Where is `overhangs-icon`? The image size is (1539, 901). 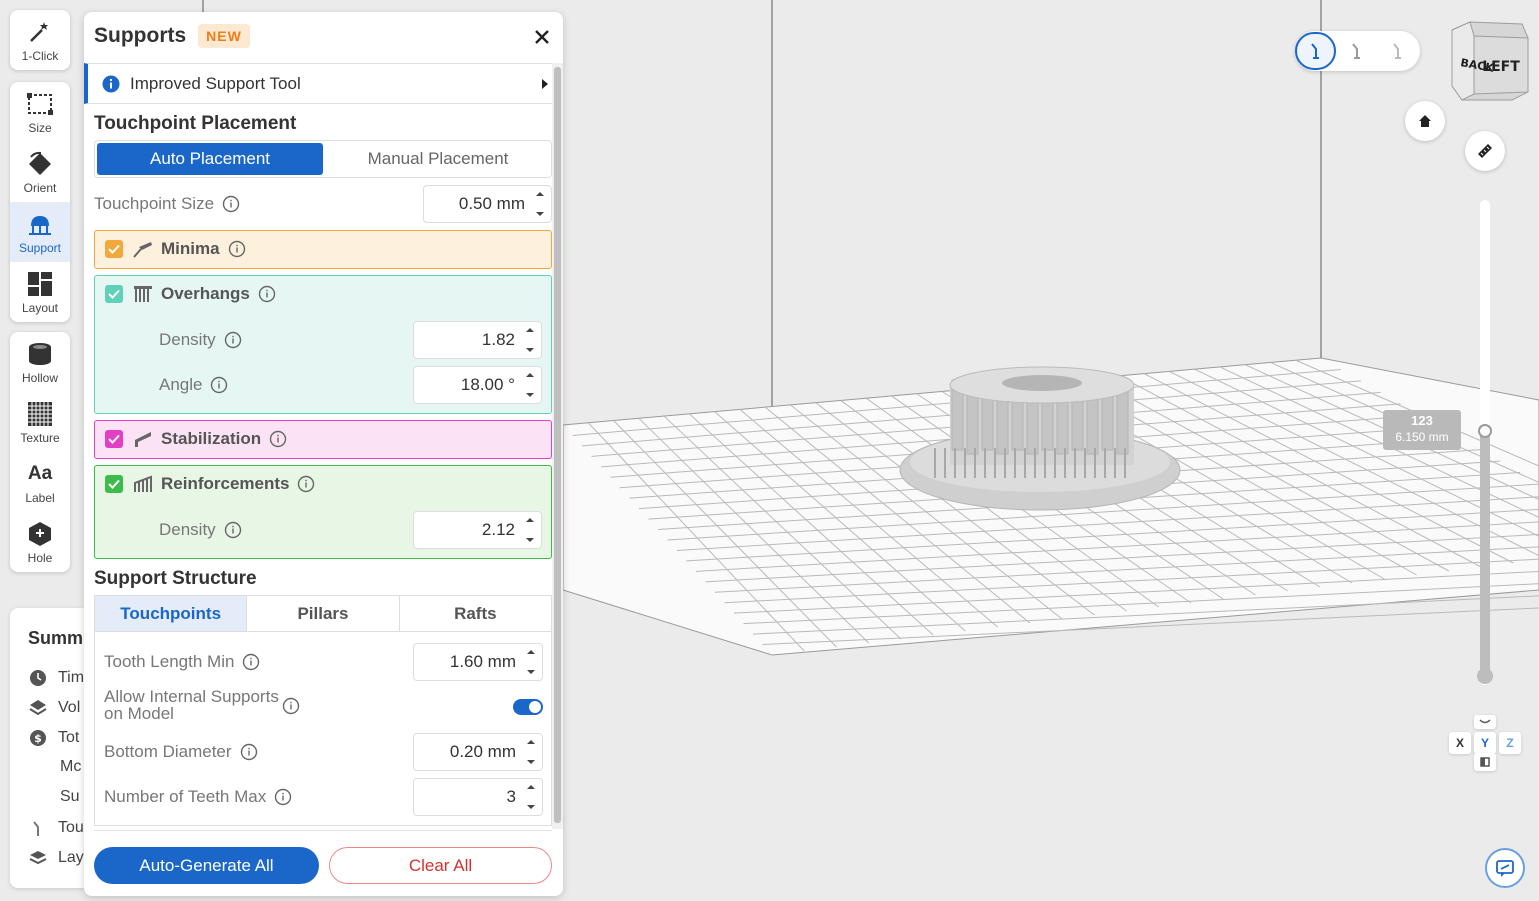
overhangs-icon is located at coordinates (143, 294).